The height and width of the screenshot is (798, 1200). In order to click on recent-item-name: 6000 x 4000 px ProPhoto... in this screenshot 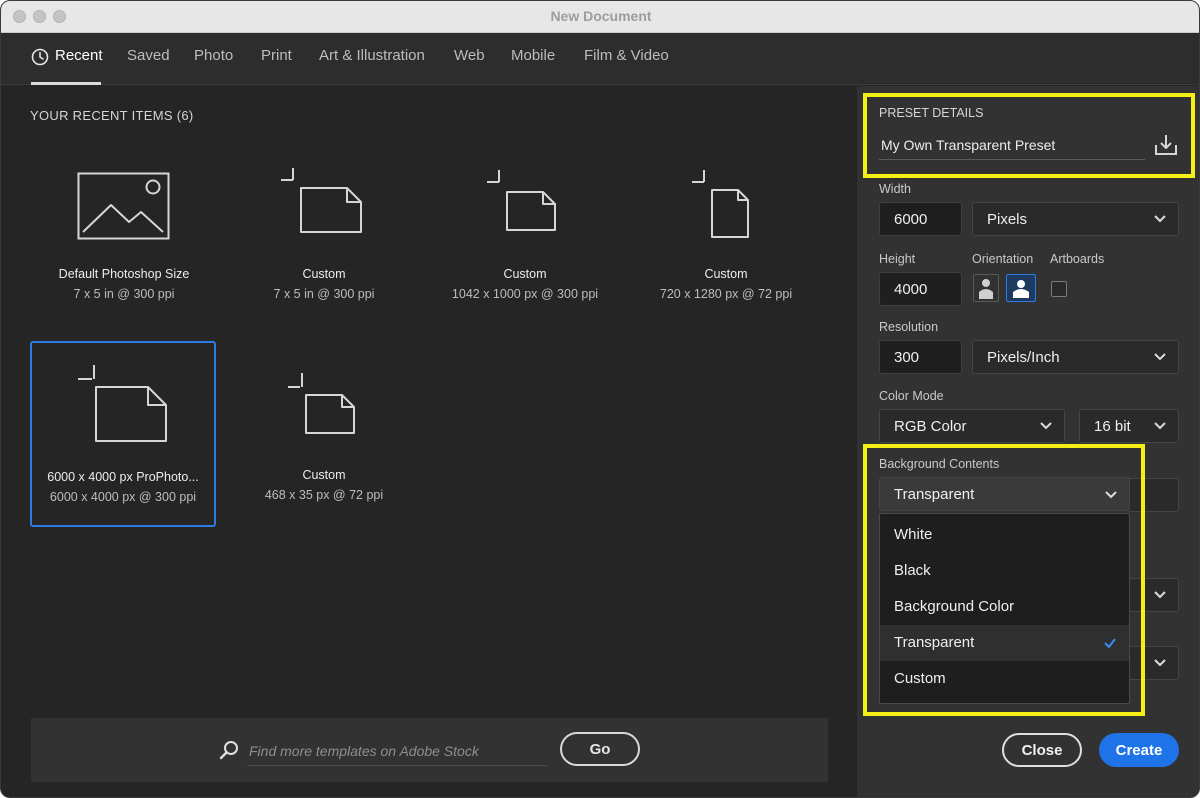, I will do `click(123, 477)`.